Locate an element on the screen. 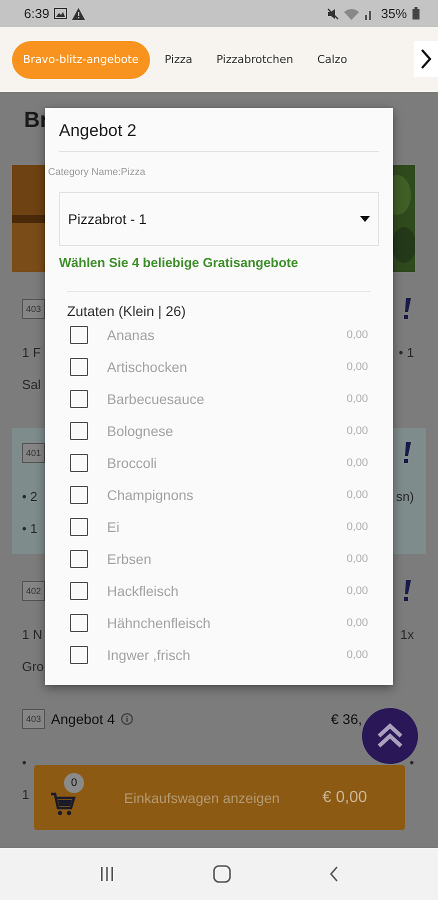 Image resolution: width=438 pixels, height=900 pixels. dialog-title: Angebot 2 is located at coordinates (219, 130).